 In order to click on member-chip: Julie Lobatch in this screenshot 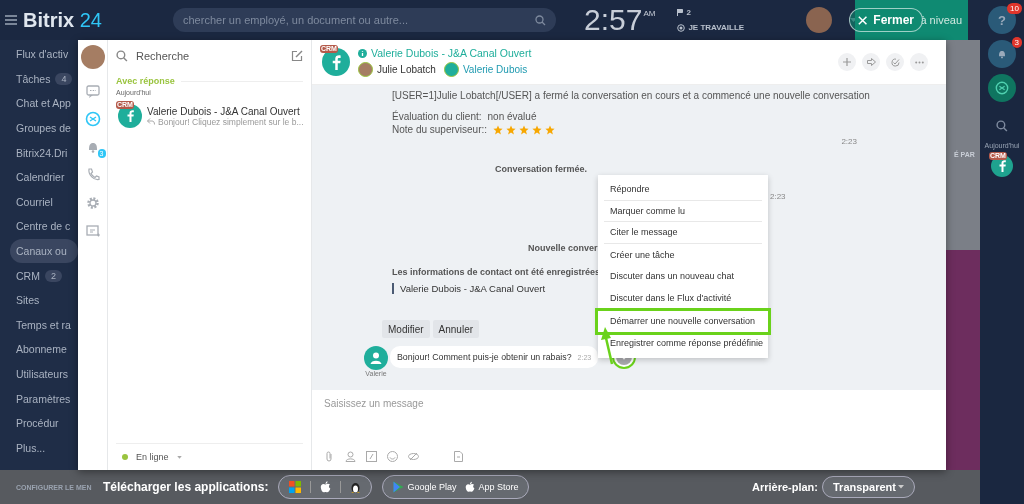, I will do `click(397, 69)`.